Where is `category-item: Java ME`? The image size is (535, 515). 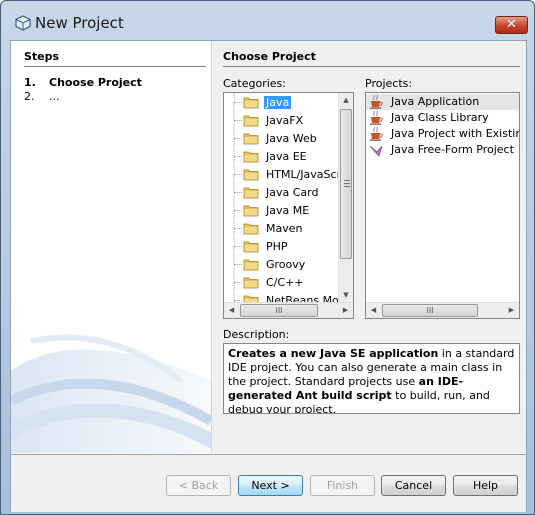 category-item: Java ME is located at coordinates (288, 211).